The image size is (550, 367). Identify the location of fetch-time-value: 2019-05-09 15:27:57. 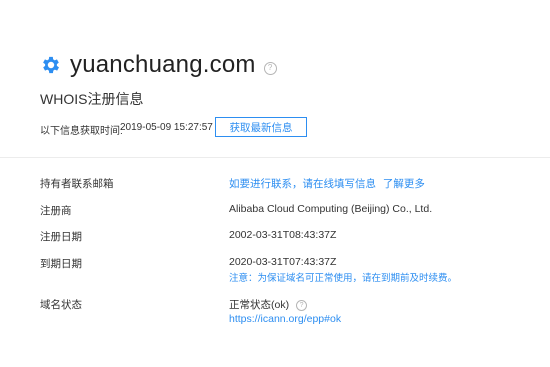
(166, 127).